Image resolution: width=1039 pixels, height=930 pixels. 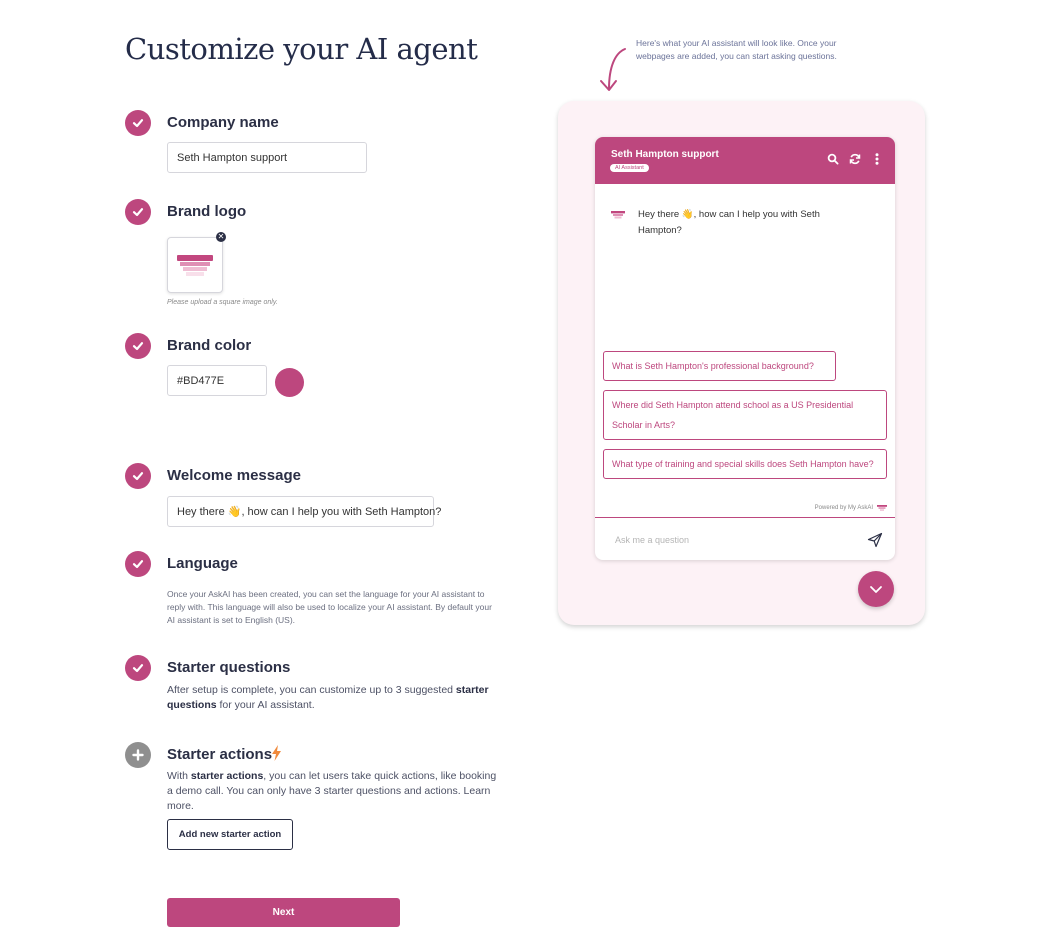 What do you see at coordinates (283, 912) in the screenshot?
I see `next-button: Next` at bounding box center [283, 912].